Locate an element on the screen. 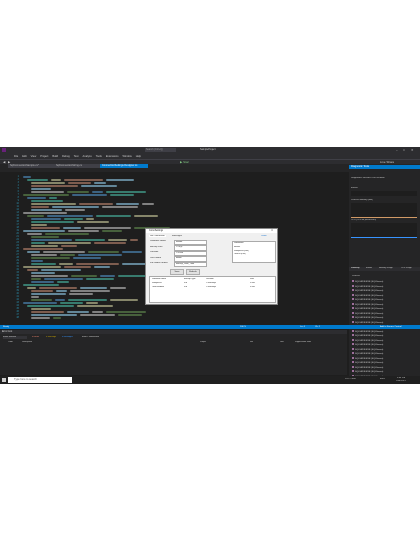  tab-connectionsettings-designer: ConnectionSettings.Designer.cs is located at coordinates (124, 166).